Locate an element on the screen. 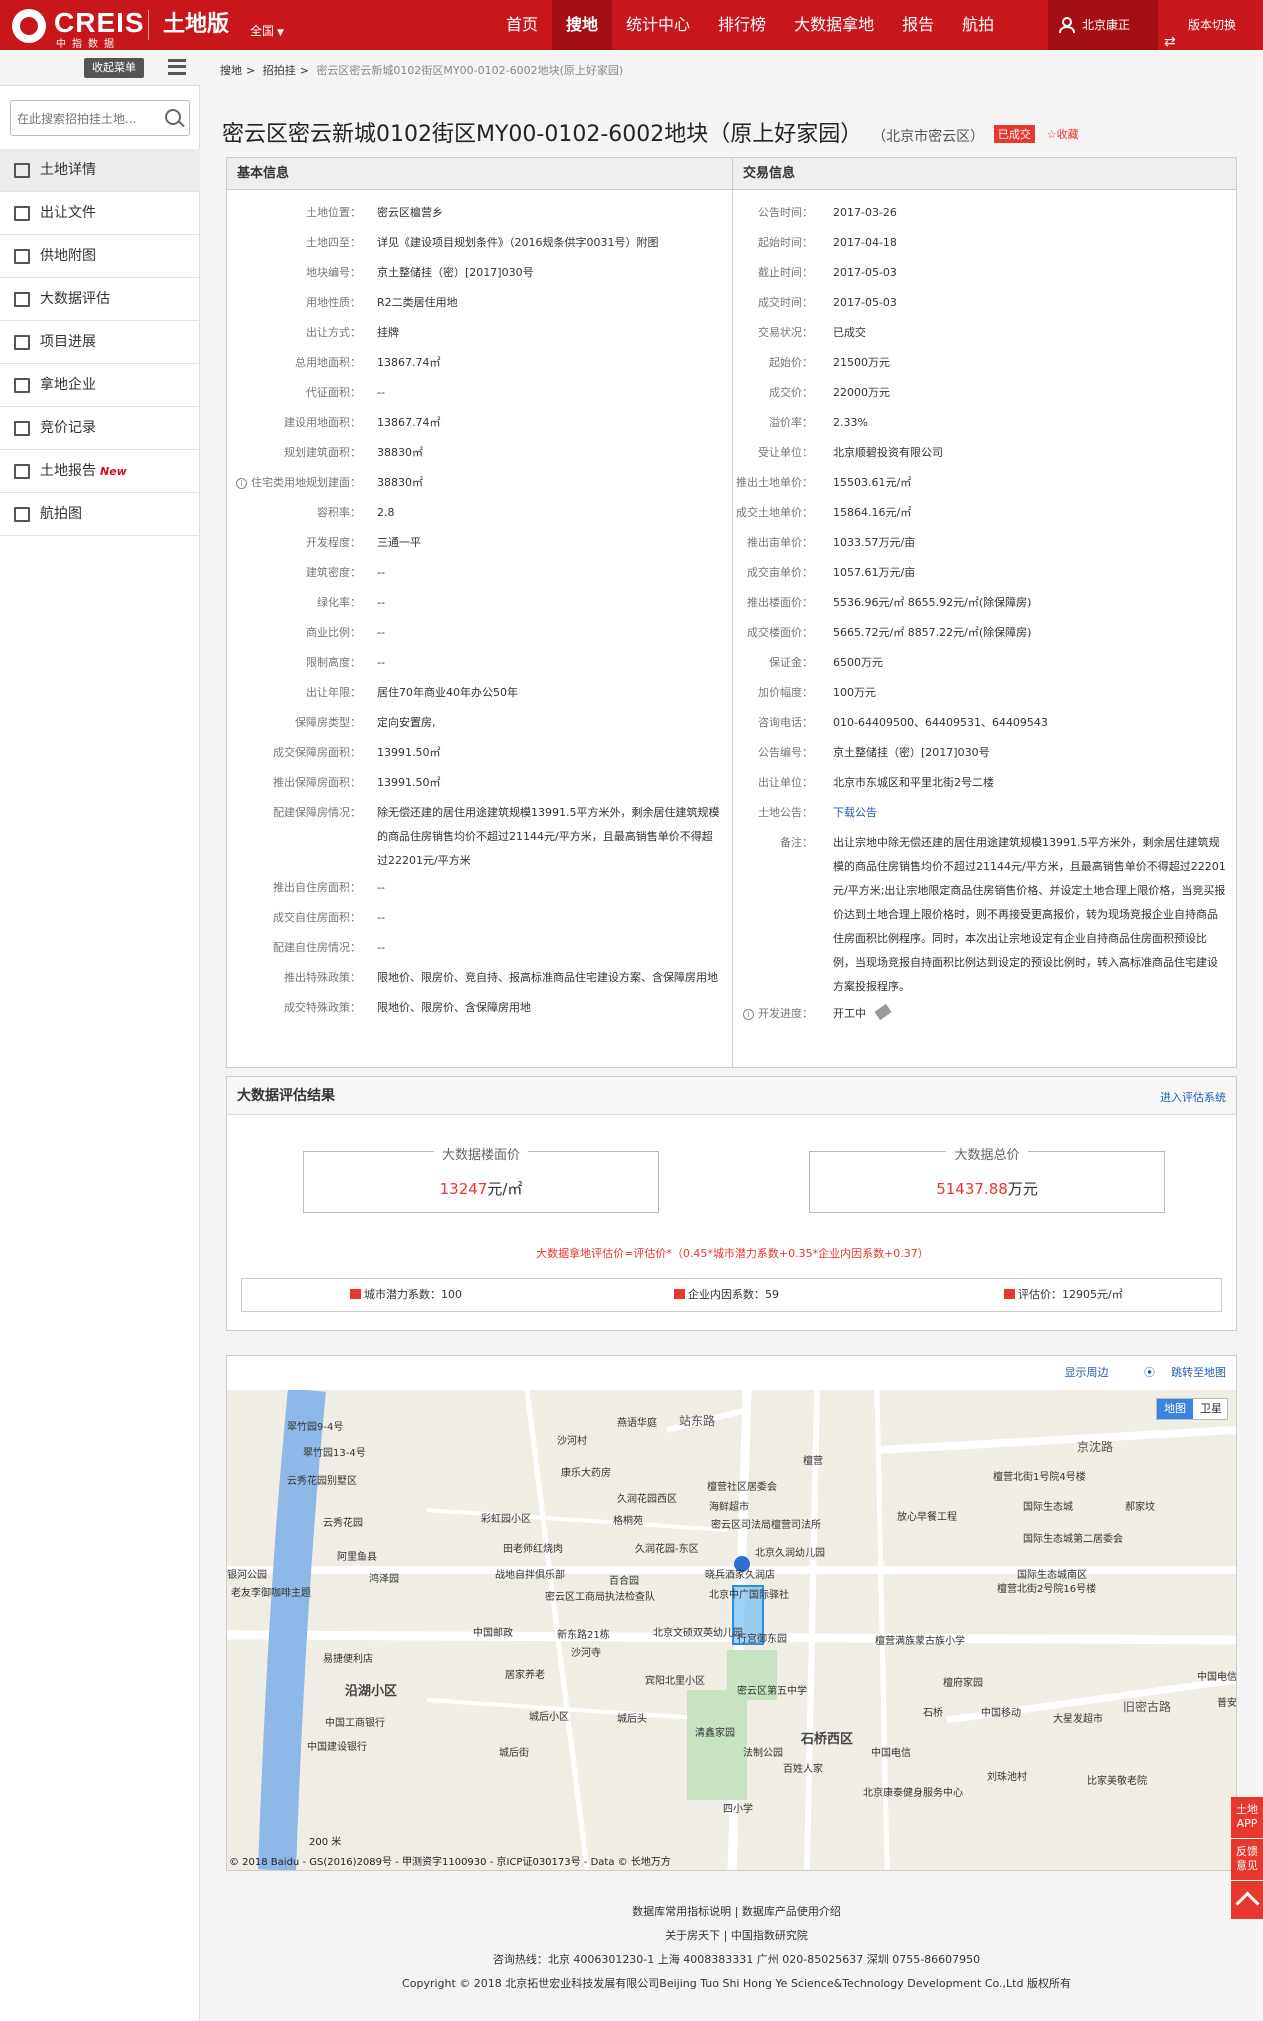 The image size is (1263, 2021). map-poi: 中国邮政 is located at coordinates (493, 1631).